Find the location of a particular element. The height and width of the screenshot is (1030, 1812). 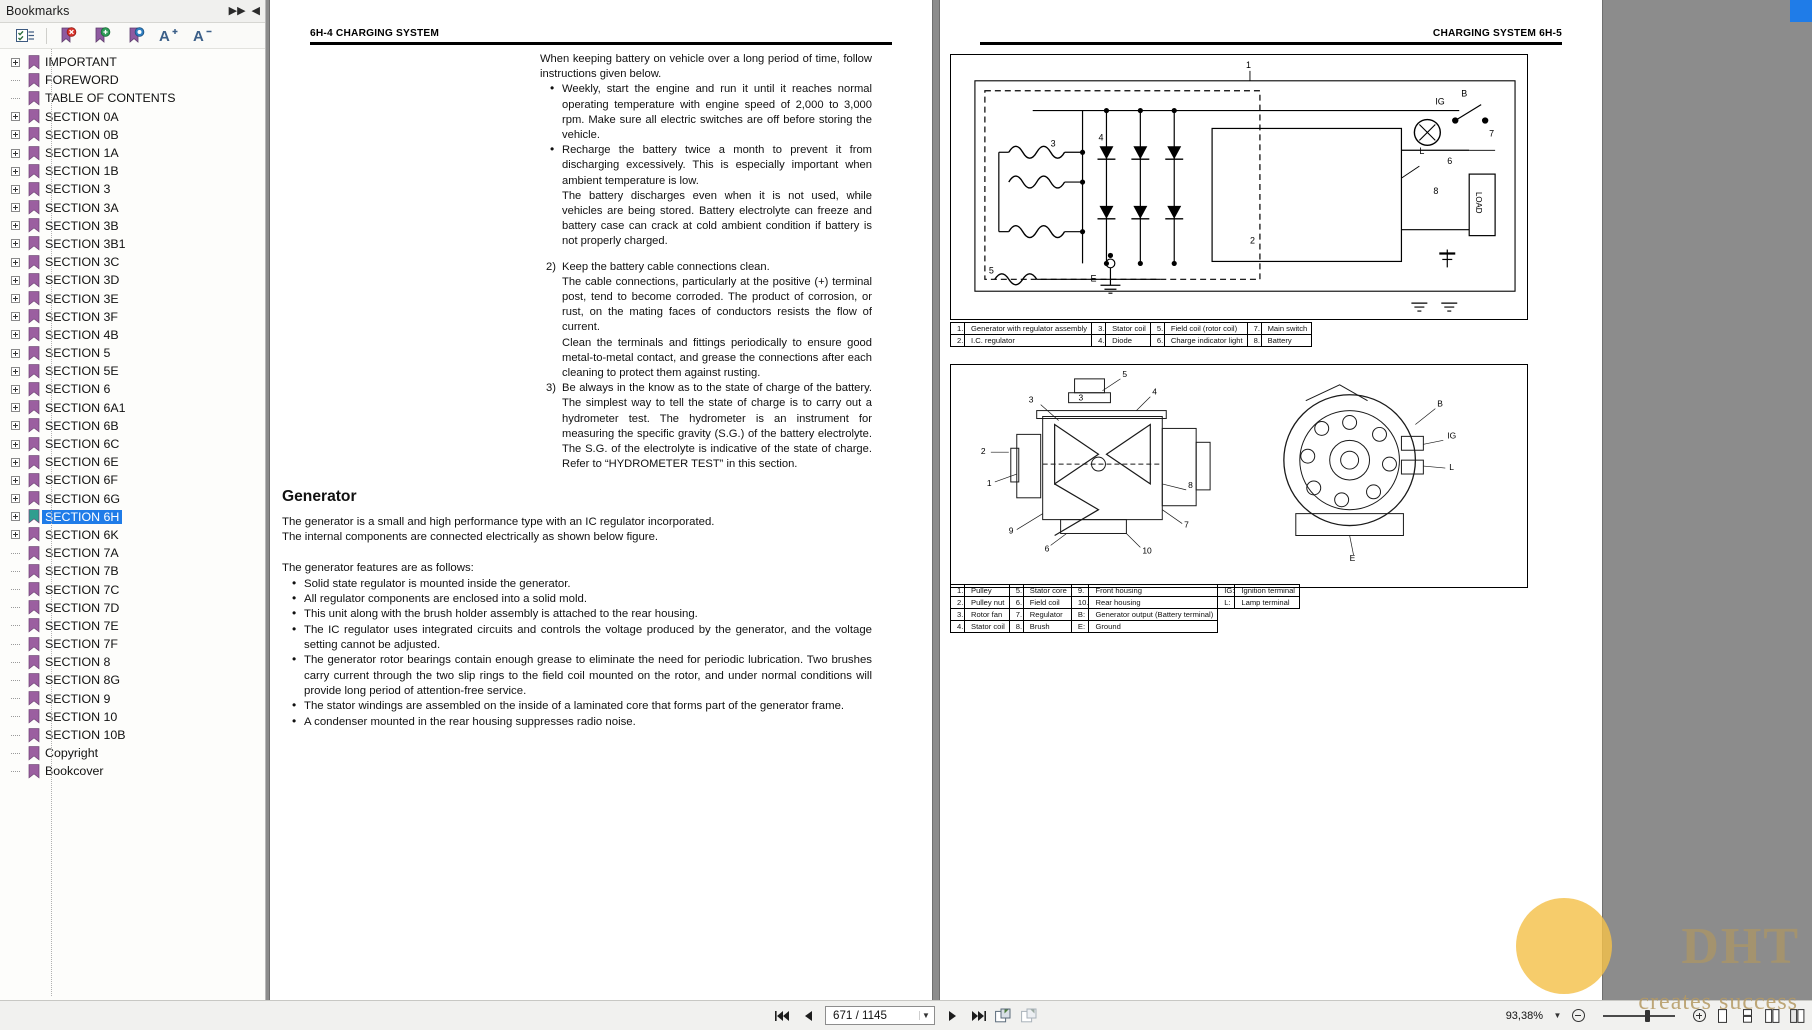

bookmark-item-section-7c: SECTION 7C is located at coordinates (132, 589).